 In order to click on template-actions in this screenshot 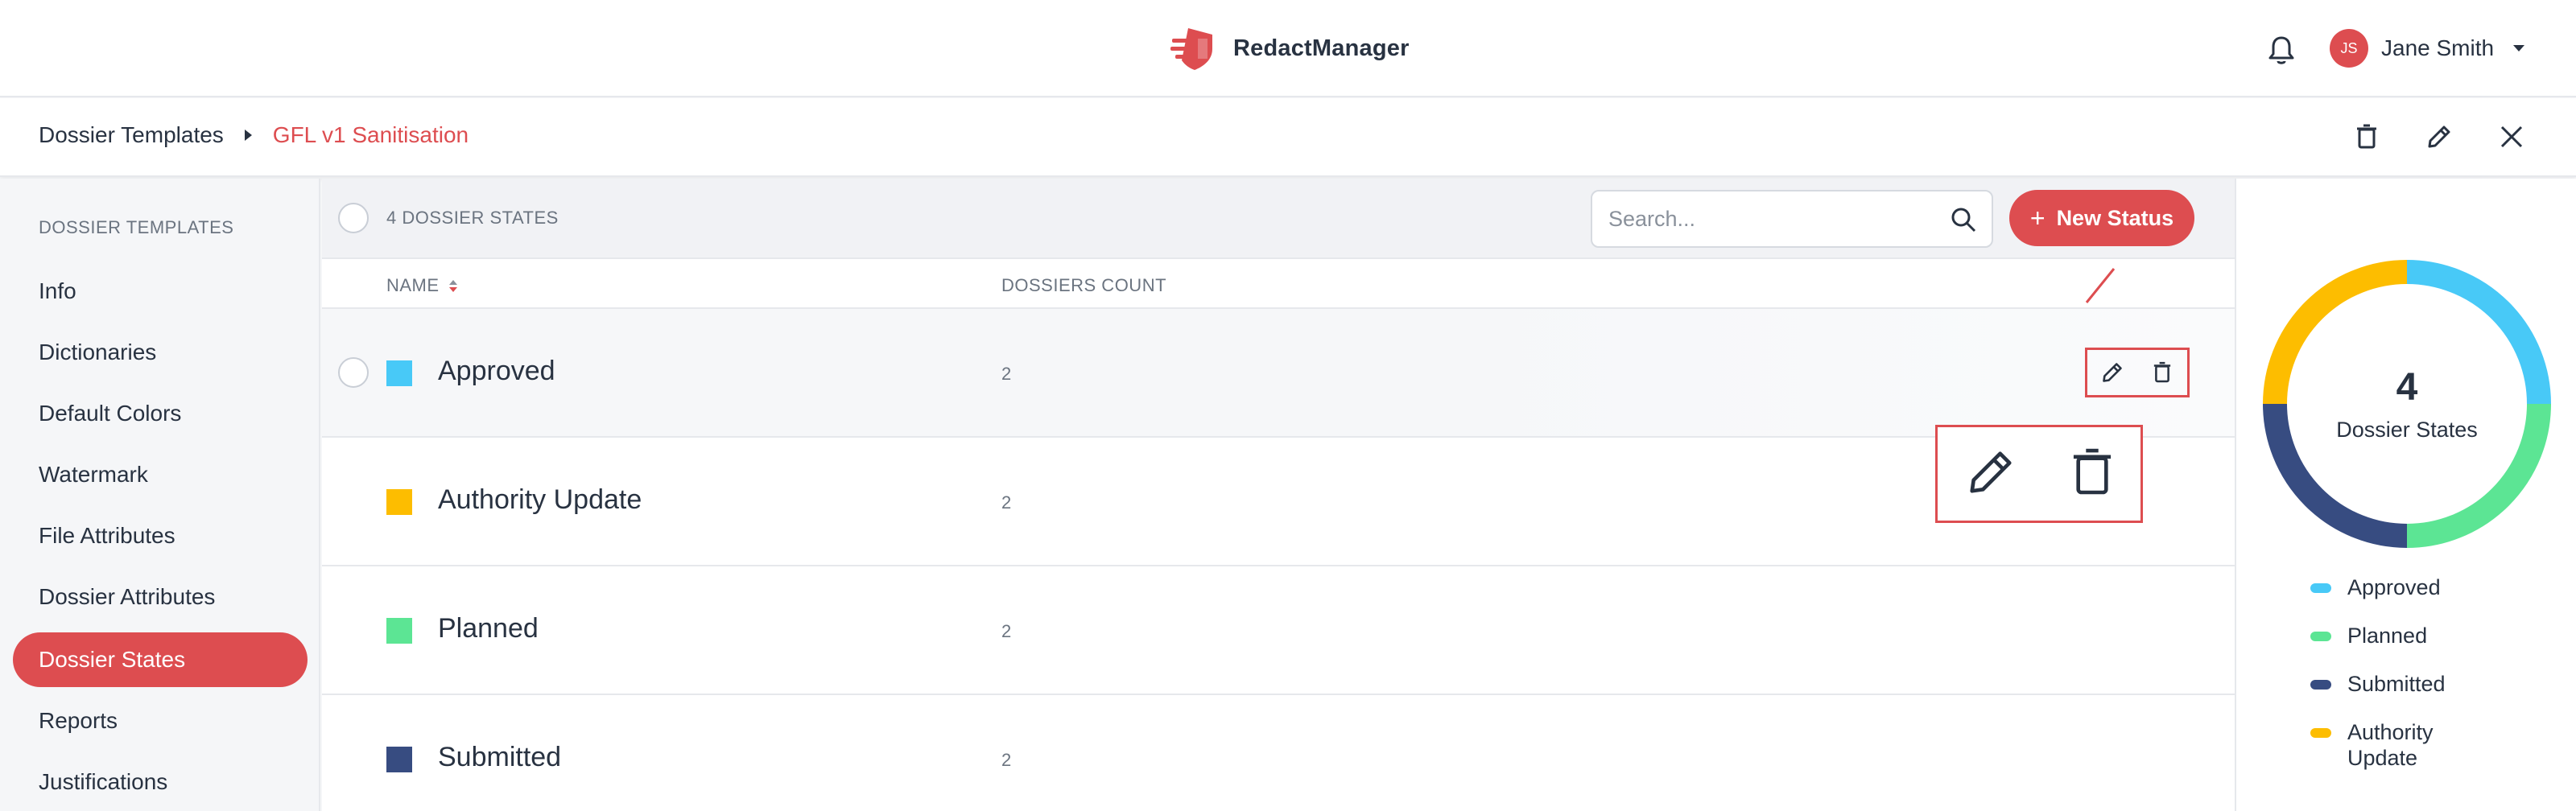, I will do `click(2439, 136)`.